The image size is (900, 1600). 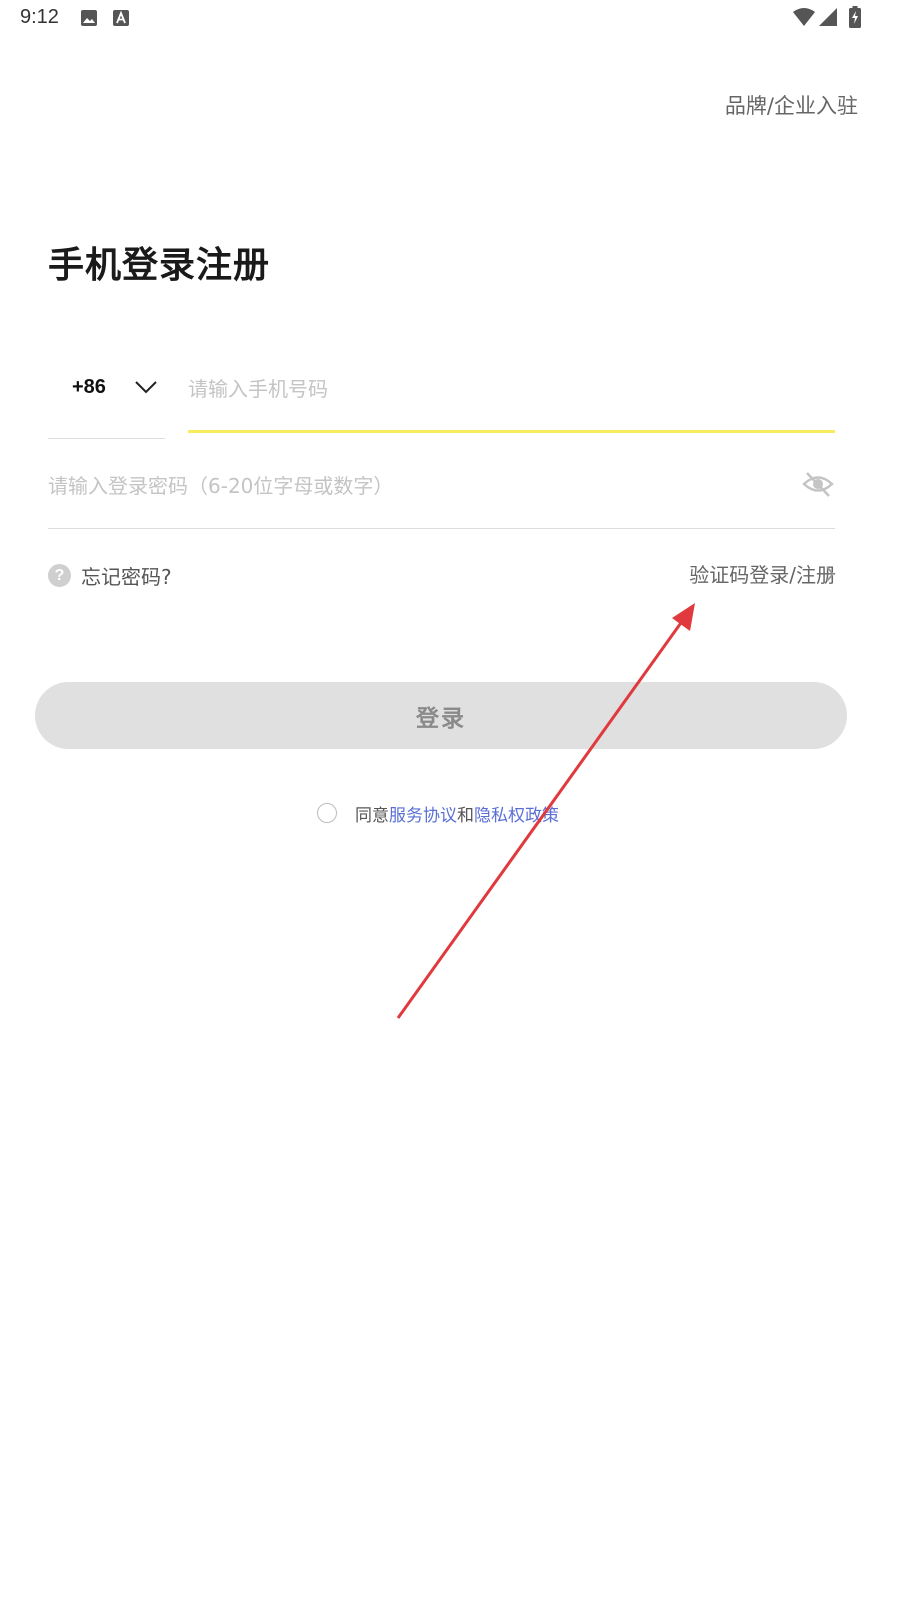 What do you see at coordinates (89, 18) in the screenshot?
I see `image-icon` at bounding box center [89, 18].